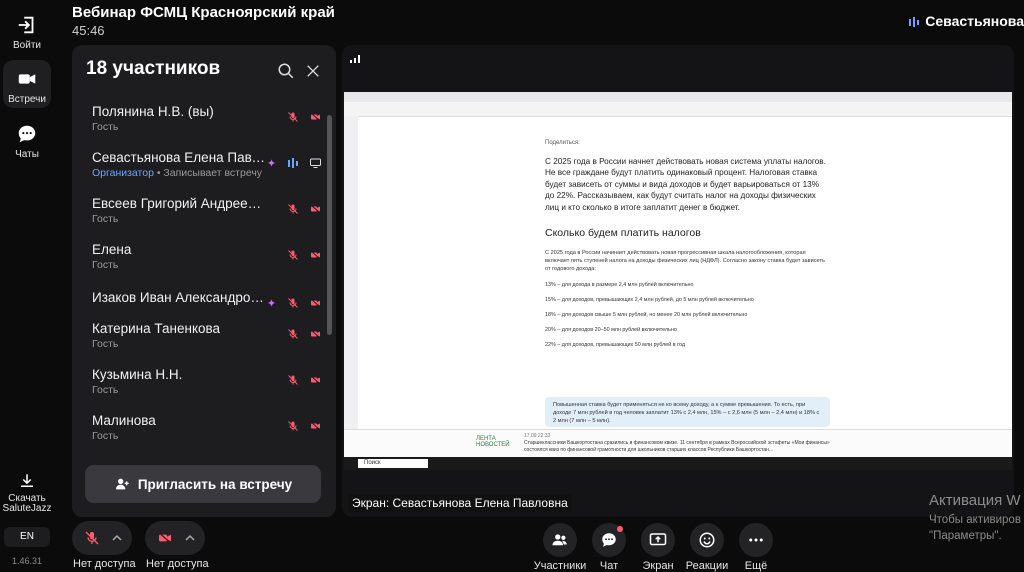 Image resolution: width=1024 pixels, height=572 pixels. What do you see at coordinates (102, 538) in the screenshot?
I see `mic-control` at bounding box center [102, 538].